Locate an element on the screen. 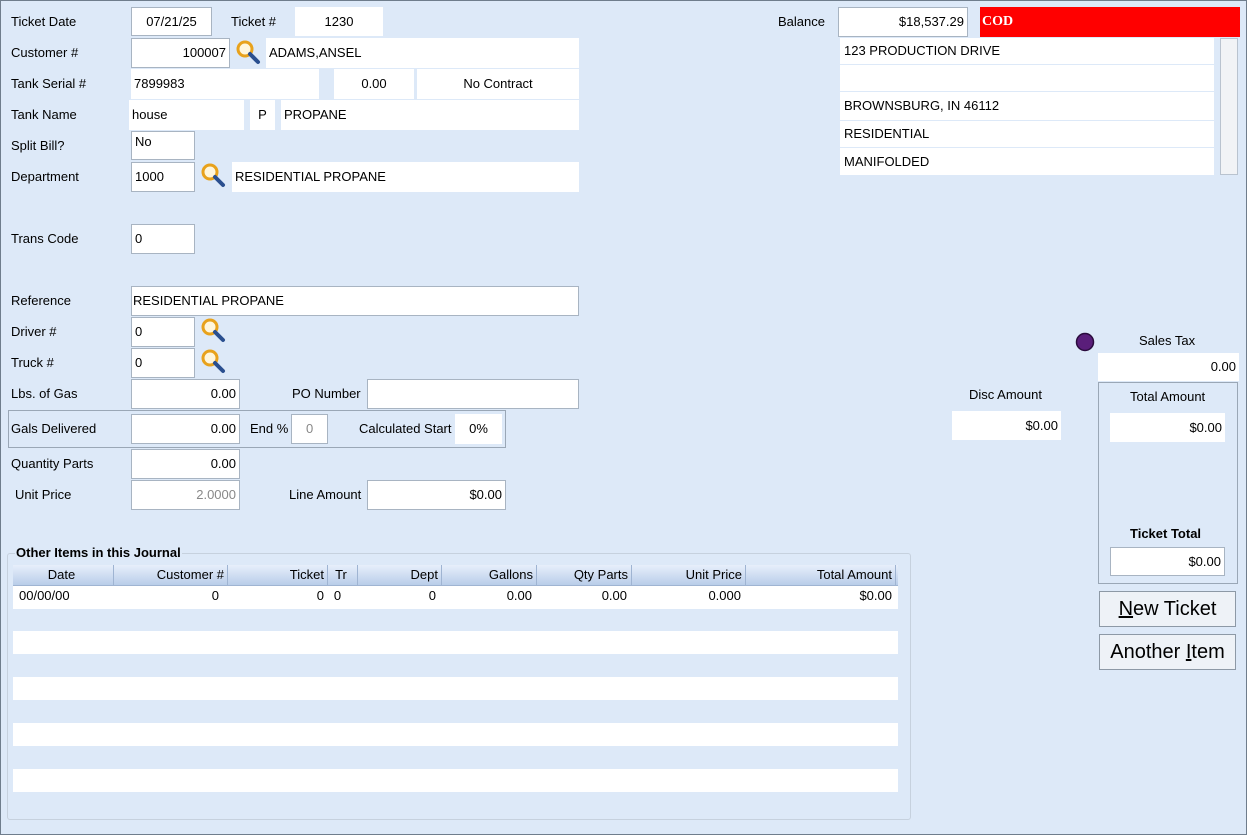 The image size is (1247, 835). cell-unit-price: 0.000 is located at coordinates (724, 595).